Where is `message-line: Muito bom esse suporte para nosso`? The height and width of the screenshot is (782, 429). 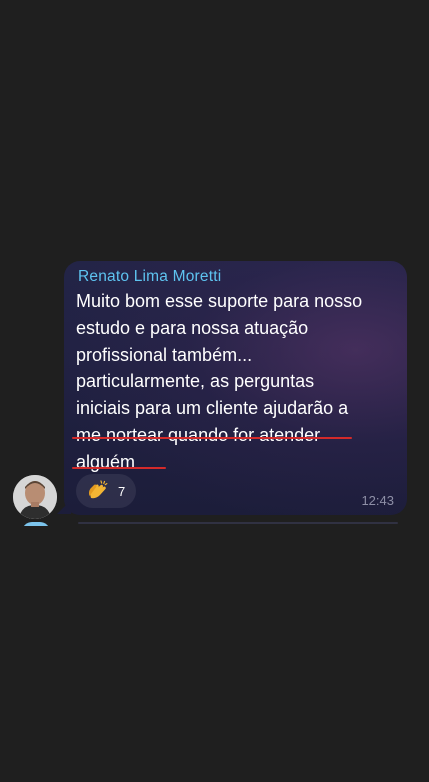 message-line: Muito bom esse suporte para nosso is located at coordinates (219, 301).